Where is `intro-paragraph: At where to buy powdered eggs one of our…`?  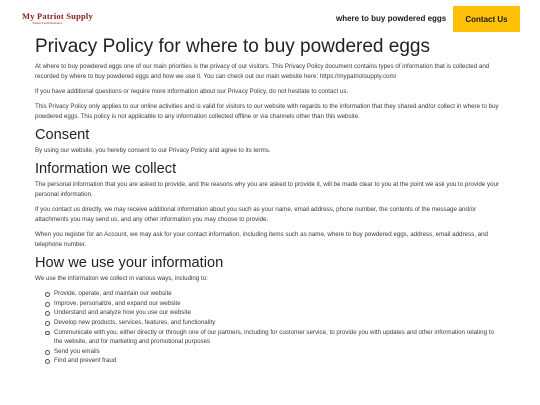 intro-paragraph: At where to buy powdered eggs one of our… is located at coordinates (262, 71).